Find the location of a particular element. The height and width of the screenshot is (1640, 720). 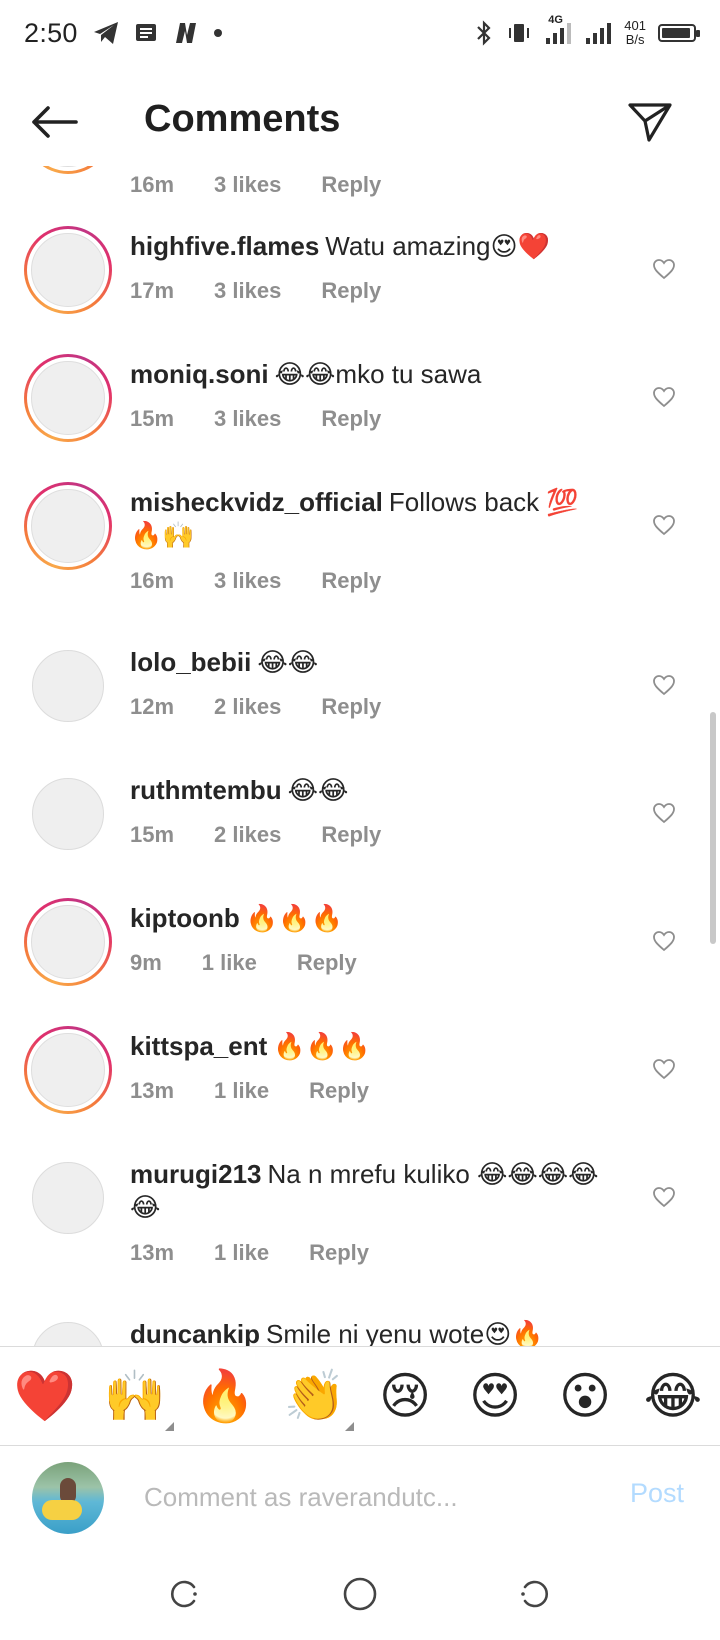

comment-username: ruthmtembu is located at coordinates (206, 790).